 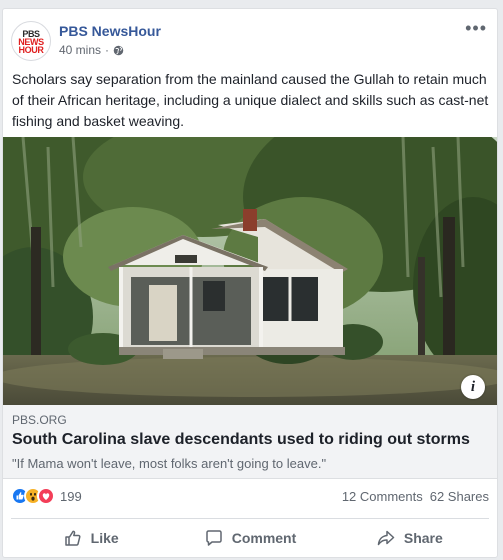 What do you see at coordinates (71, 496) in the screenshot?
I see `reaction-count: 199` at bounding box center [71, 496].